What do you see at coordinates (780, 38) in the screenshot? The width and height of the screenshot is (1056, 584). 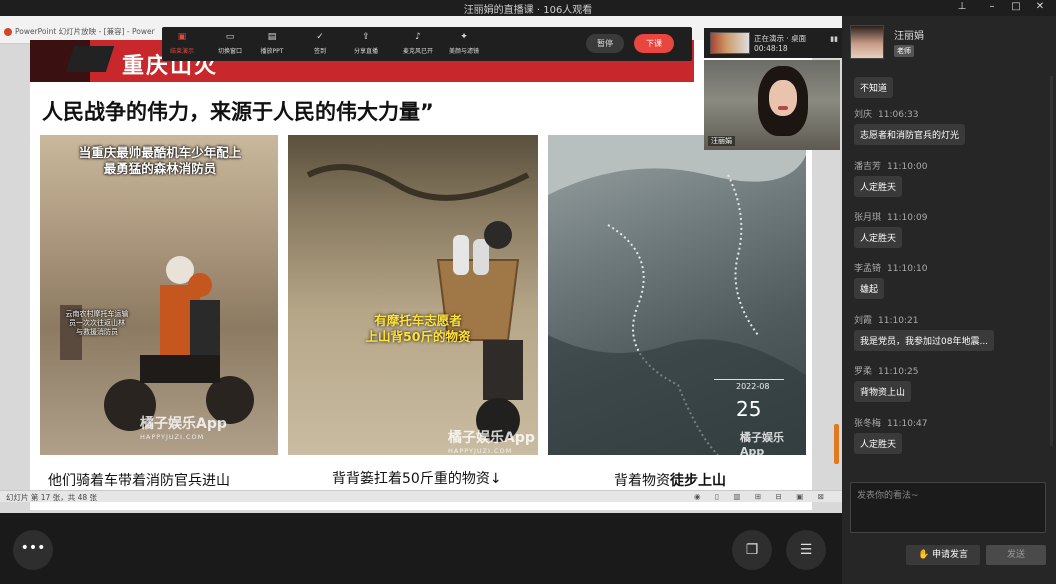 I see `presenting-label: 正在演示 · 桌面` at bounding box center [780, 38].